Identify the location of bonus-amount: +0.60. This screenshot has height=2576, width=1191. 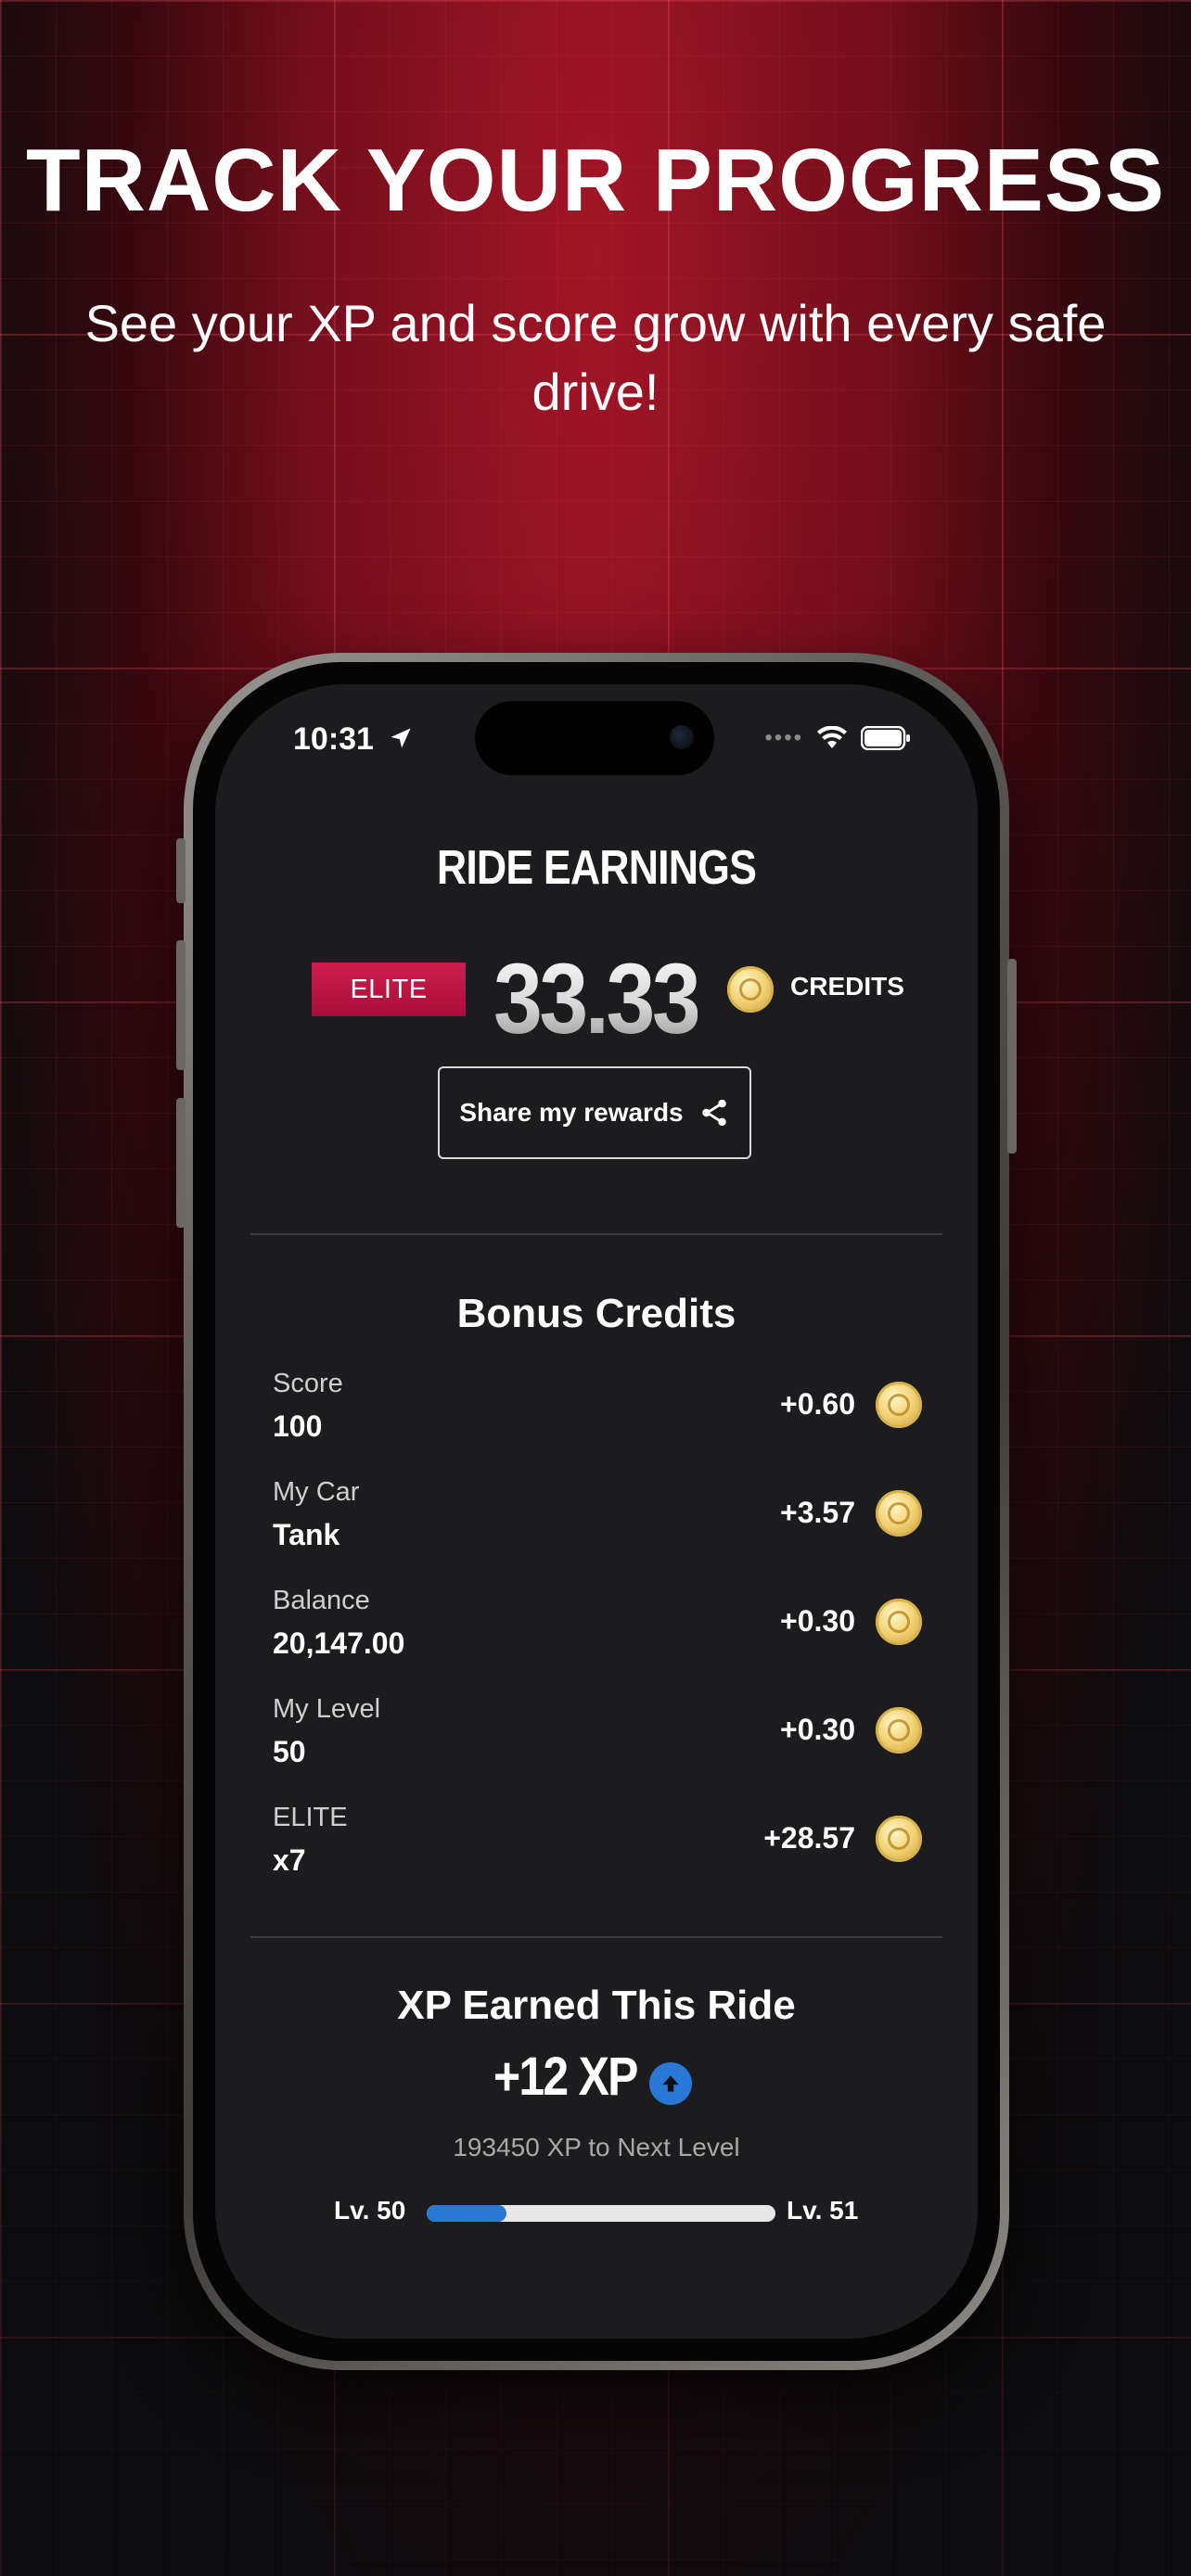
(817, 1404).